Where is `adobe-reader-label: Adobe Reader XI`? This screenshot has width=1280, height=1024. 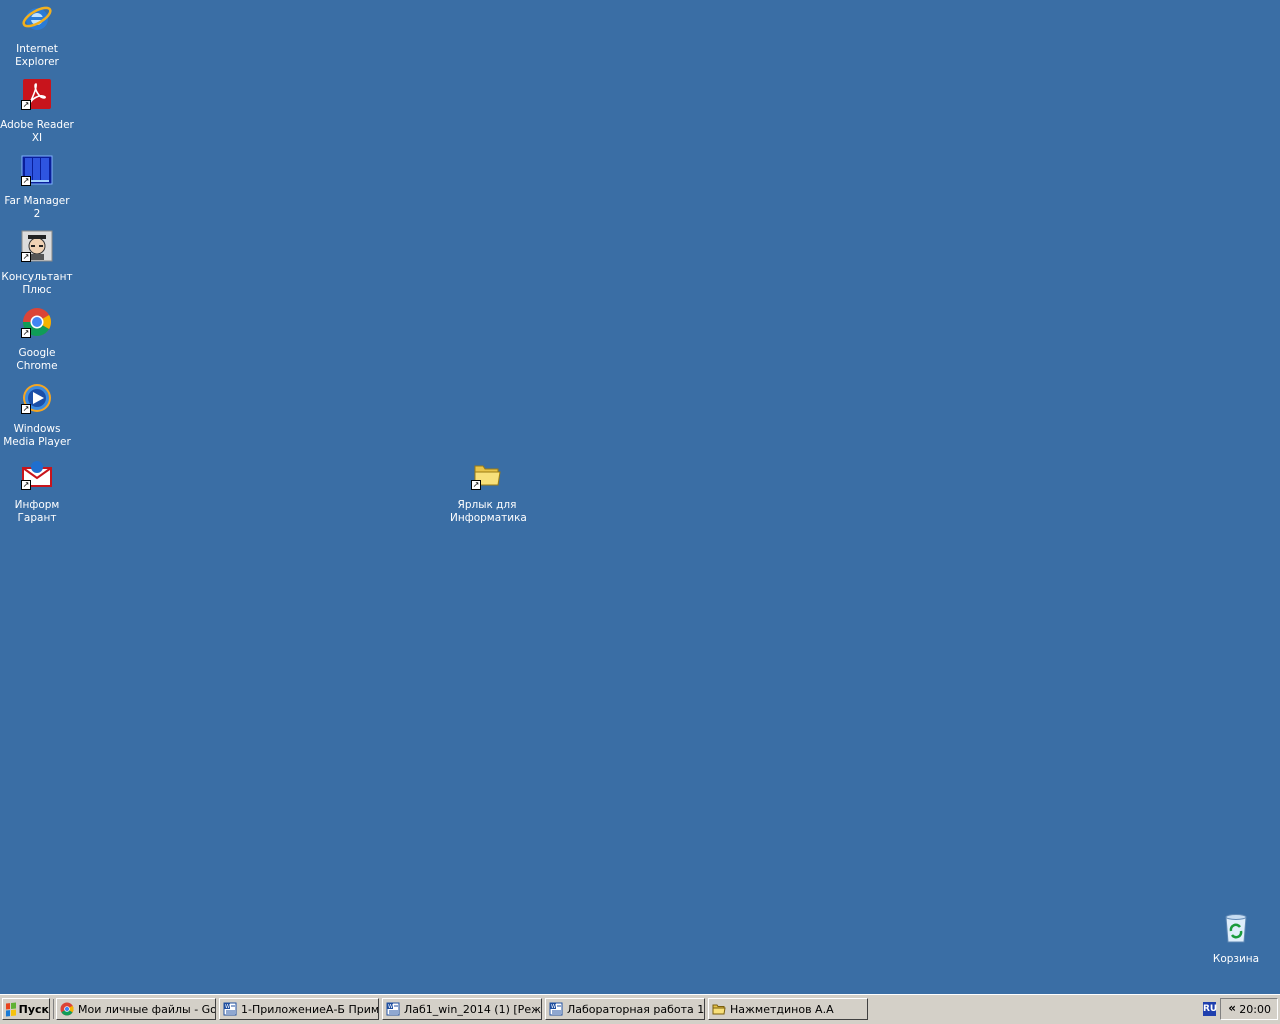
adobe-reader-label: Adobe Reader XI is located at coordinates (37, 131).